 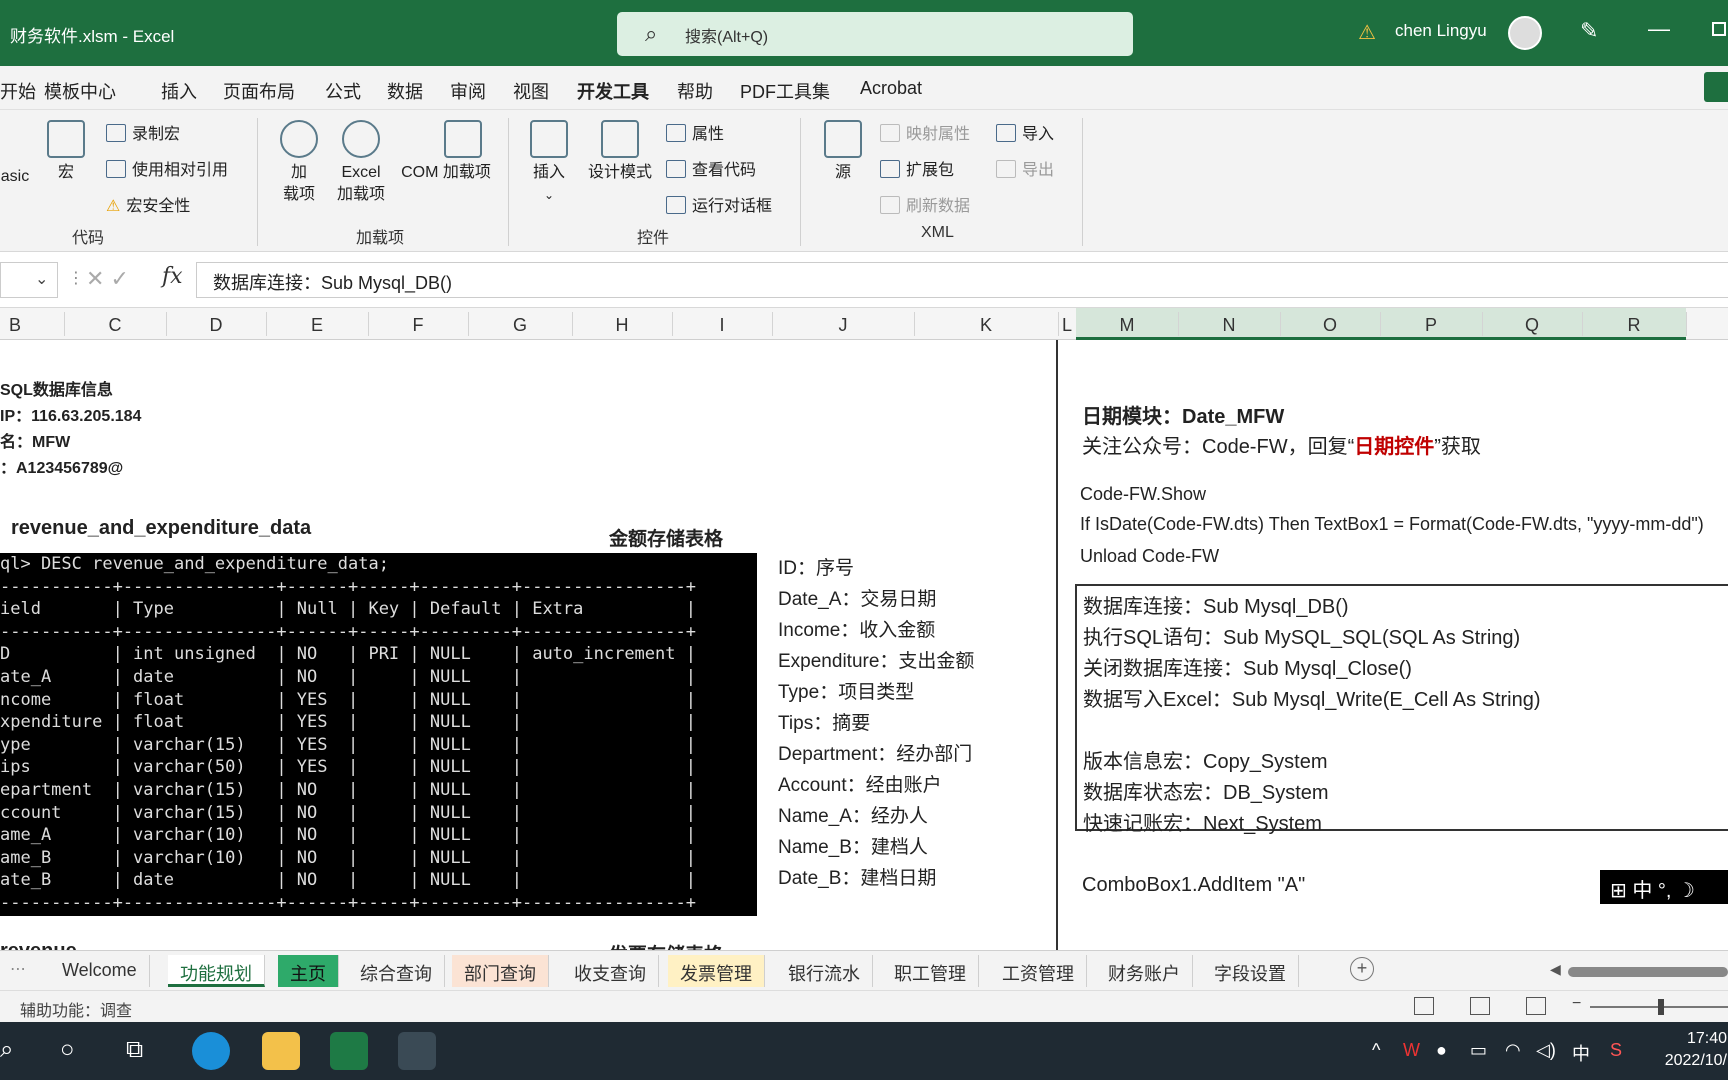 What do you see at coordinates (610, 971) in the screenshot?
I see `tab-income-expense: 收支查询` at bounding box center [610, 971].